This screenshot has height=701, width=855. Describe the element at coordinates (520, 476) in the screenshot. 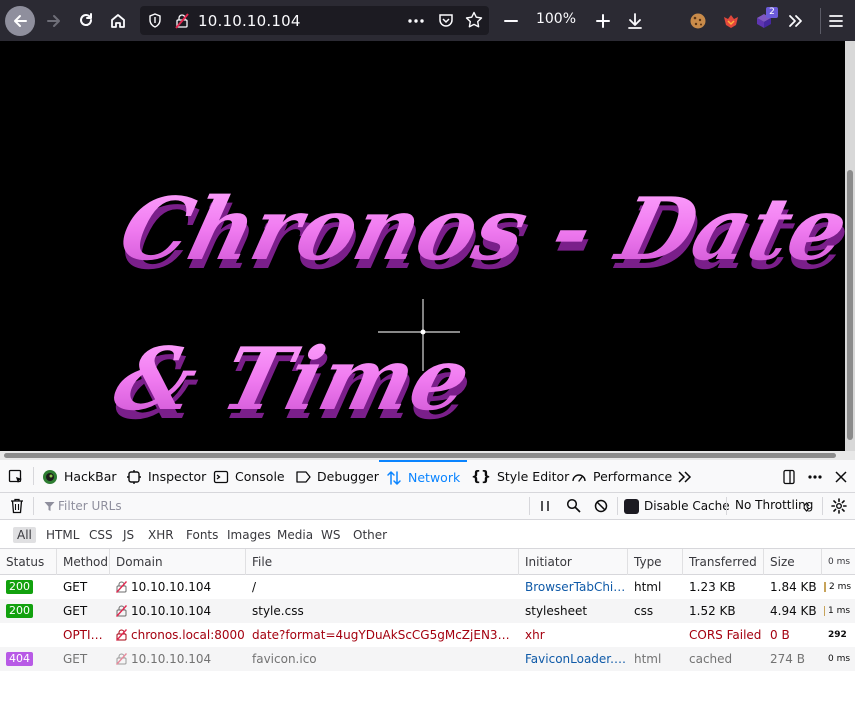

I see `tab-style-editor: {} Style Editor` at that location.